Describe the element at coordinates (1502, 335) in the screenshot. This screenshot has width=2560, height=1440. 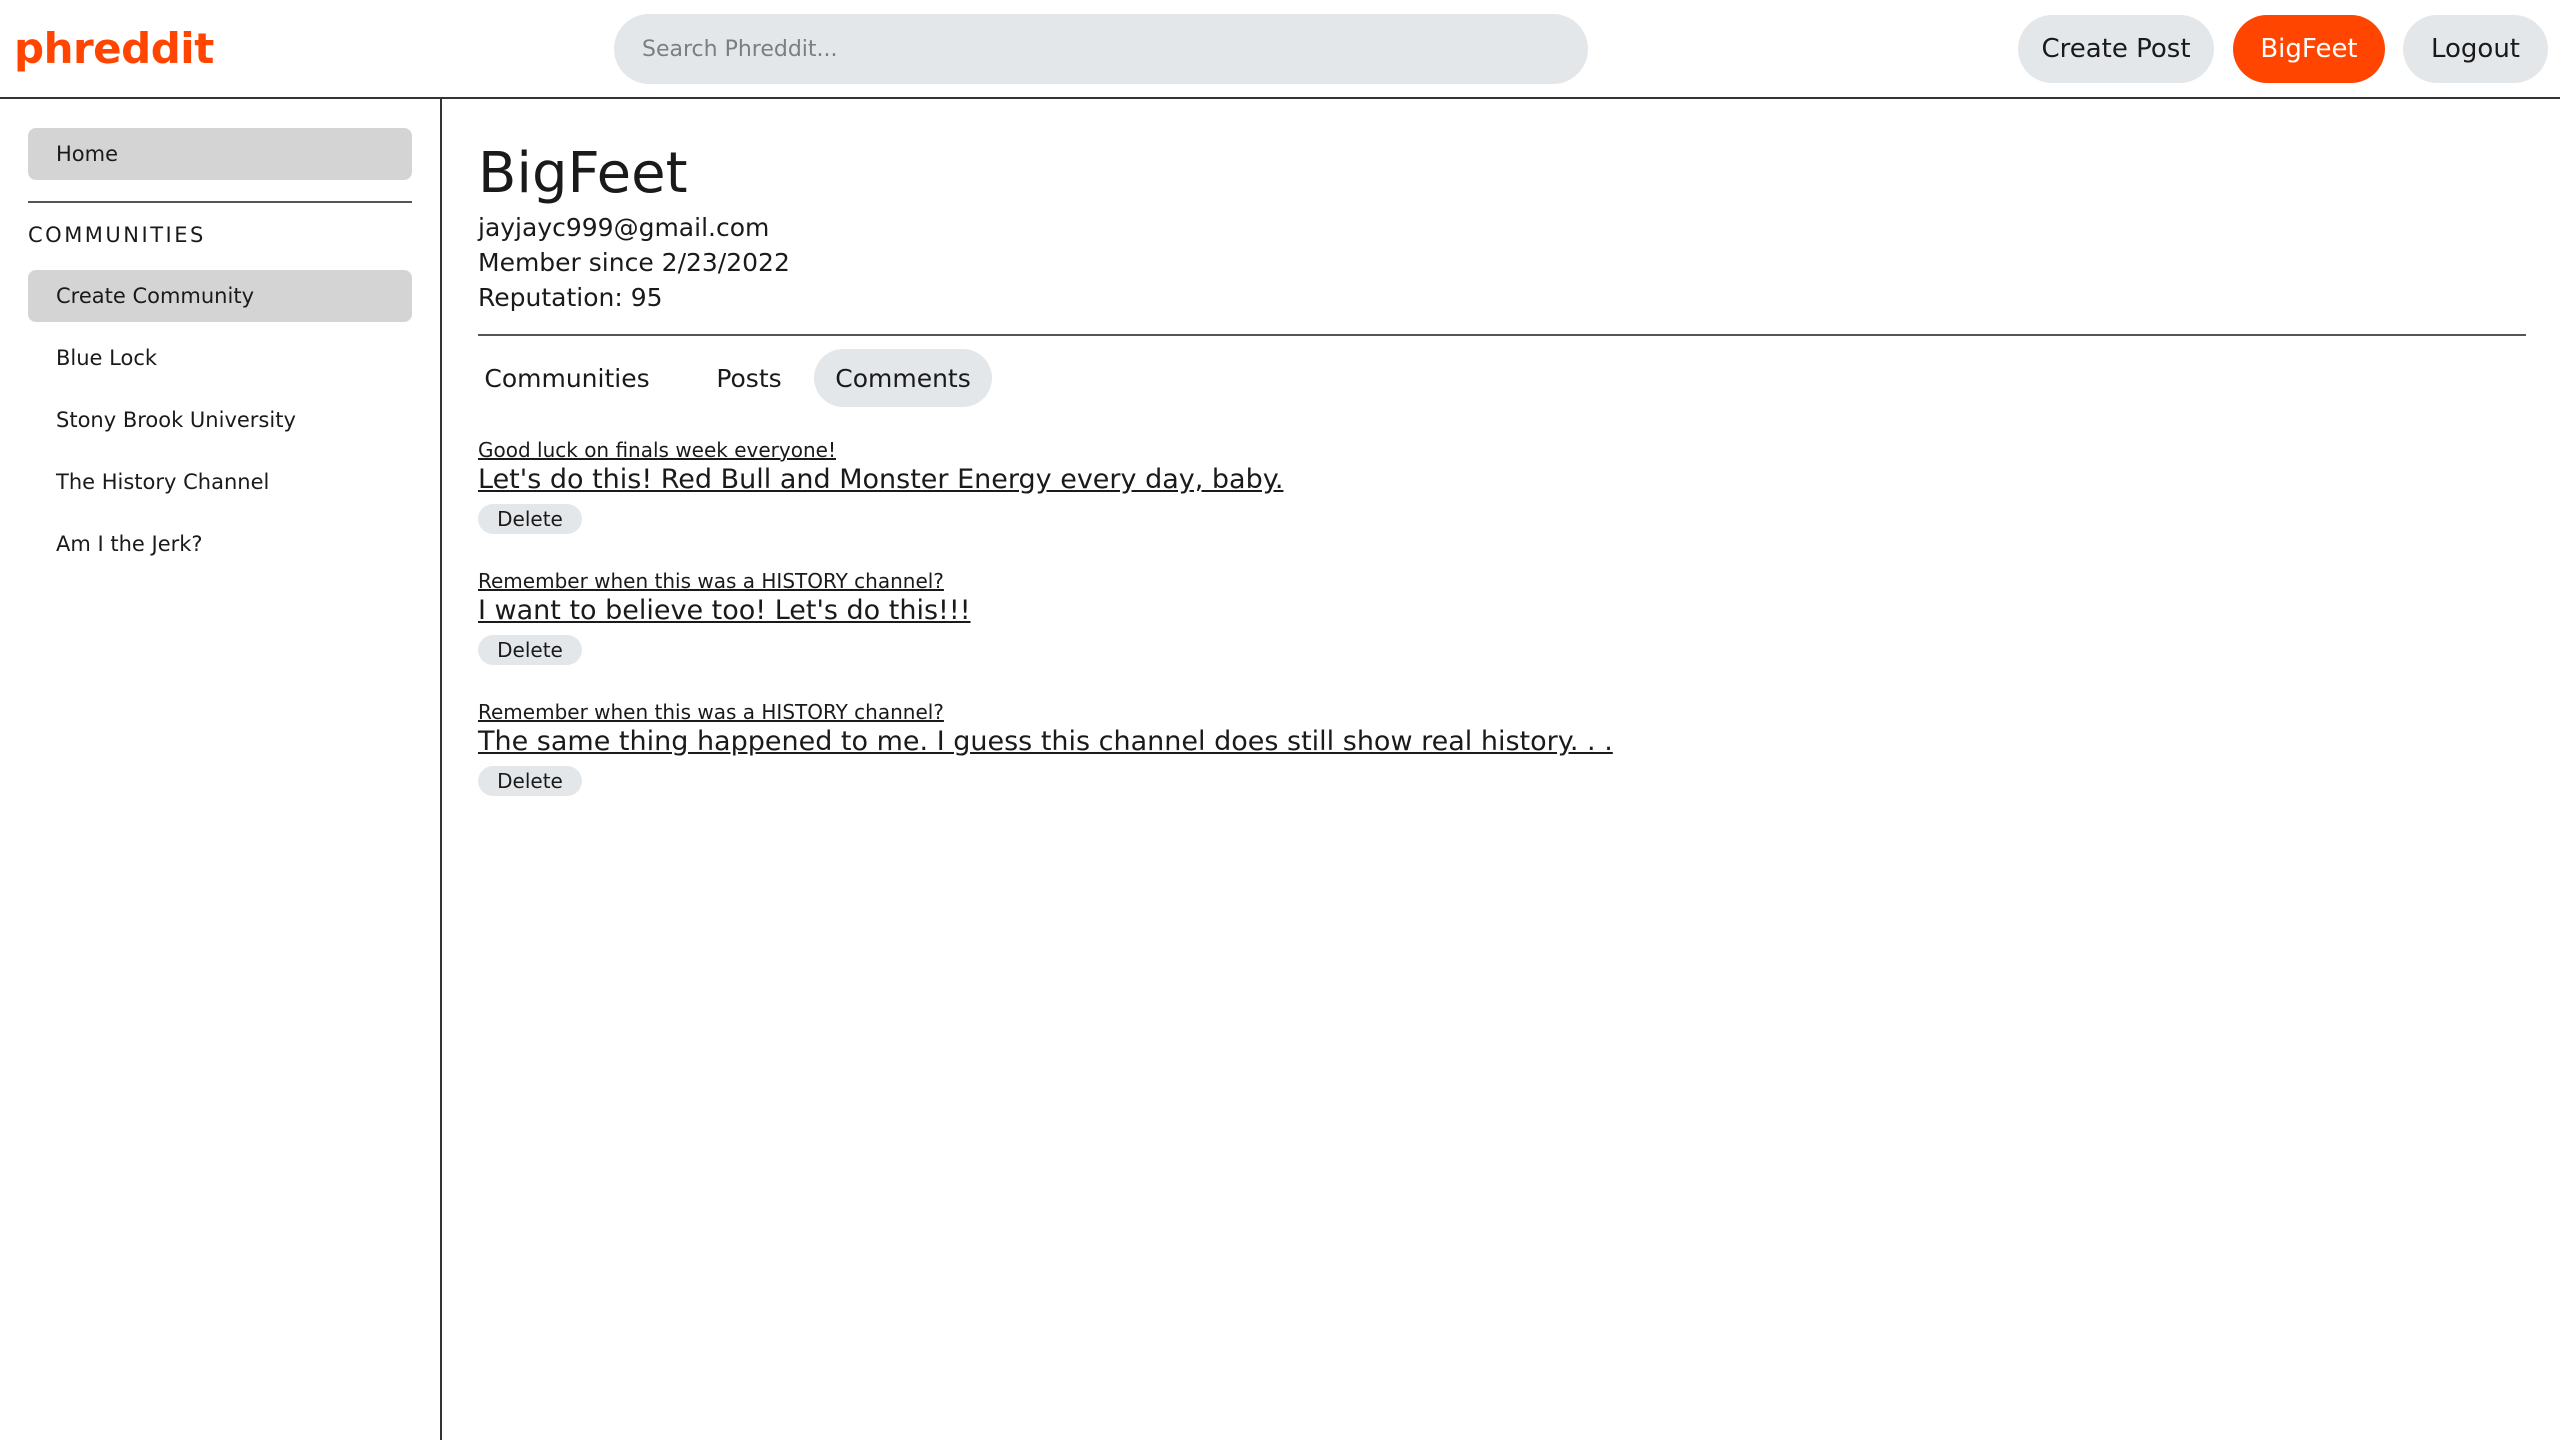
I see `profile-divider` at that location.